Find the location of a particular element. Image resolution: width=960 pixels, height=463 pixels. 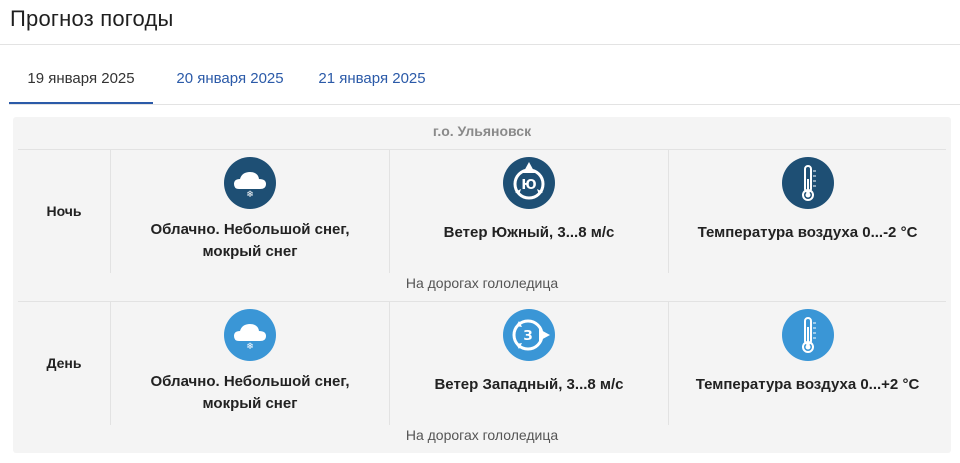

temperature-info: Температура воздуха 0...+2 °С is located at coordinates (807, 384).